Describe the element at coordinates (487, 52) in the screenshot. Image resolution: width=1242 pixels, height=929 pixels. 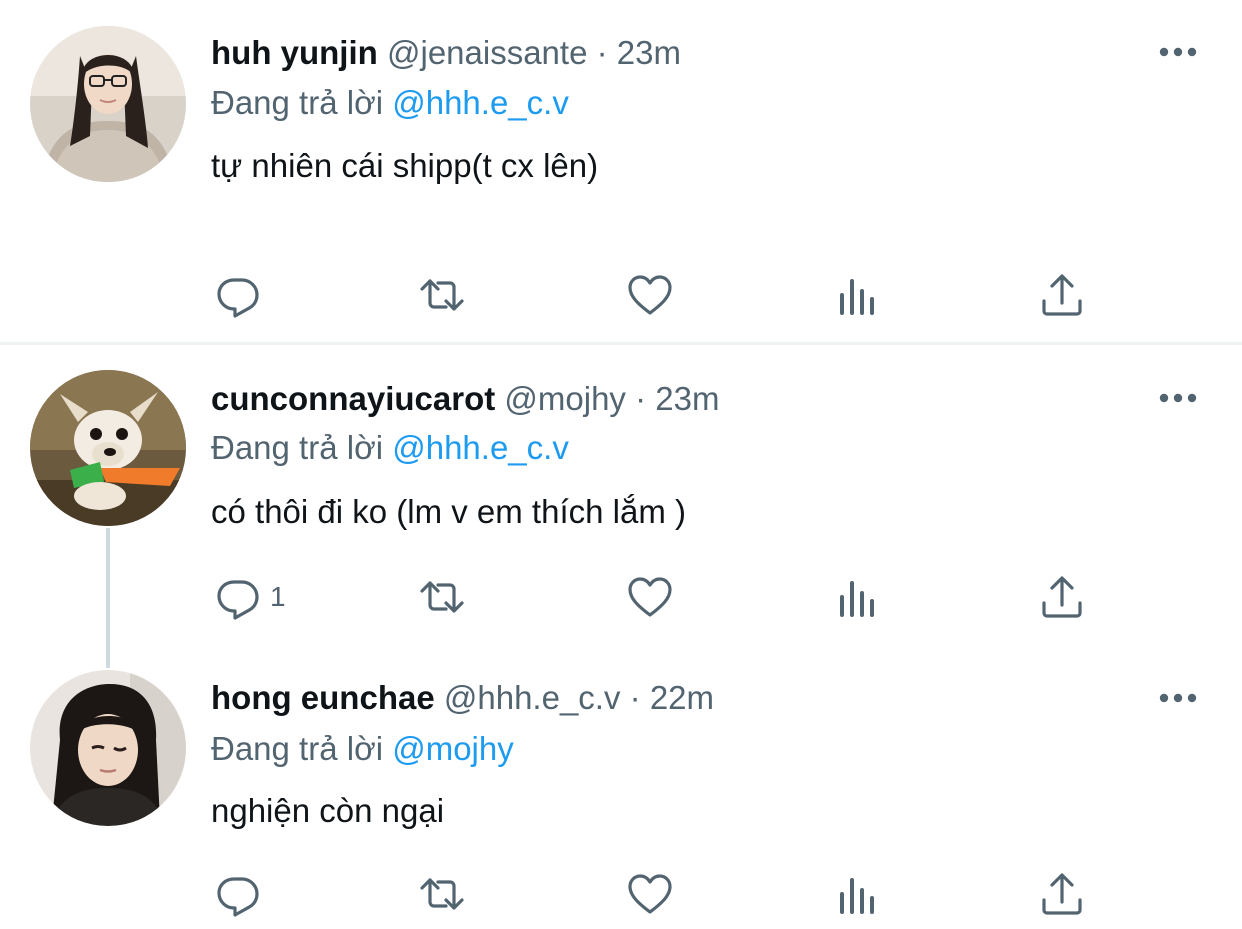
I see `user-handle: @jenaissante` at that location.